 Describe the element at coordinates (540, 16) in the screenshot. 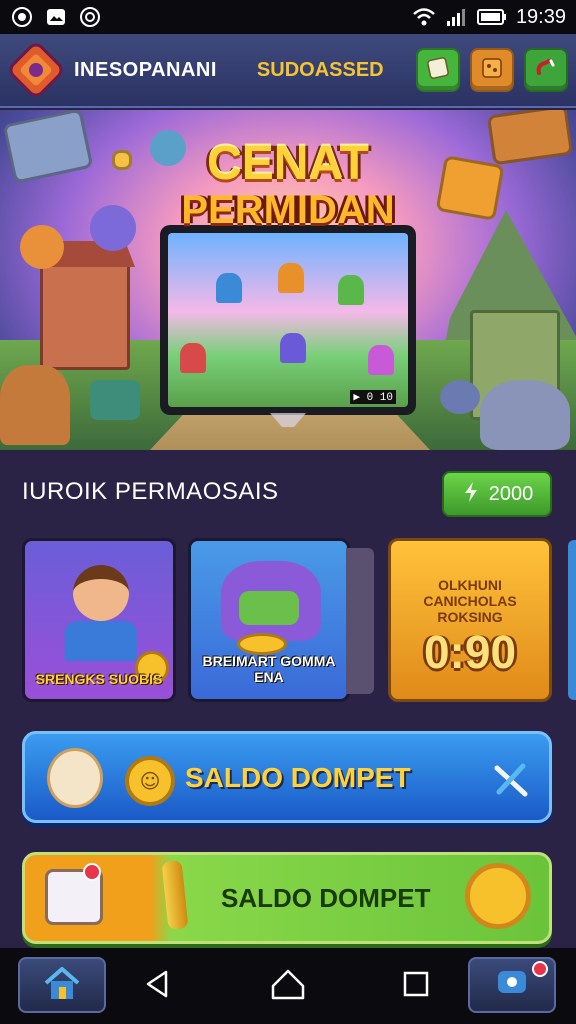

I see `status-time: 19:39` at that location.